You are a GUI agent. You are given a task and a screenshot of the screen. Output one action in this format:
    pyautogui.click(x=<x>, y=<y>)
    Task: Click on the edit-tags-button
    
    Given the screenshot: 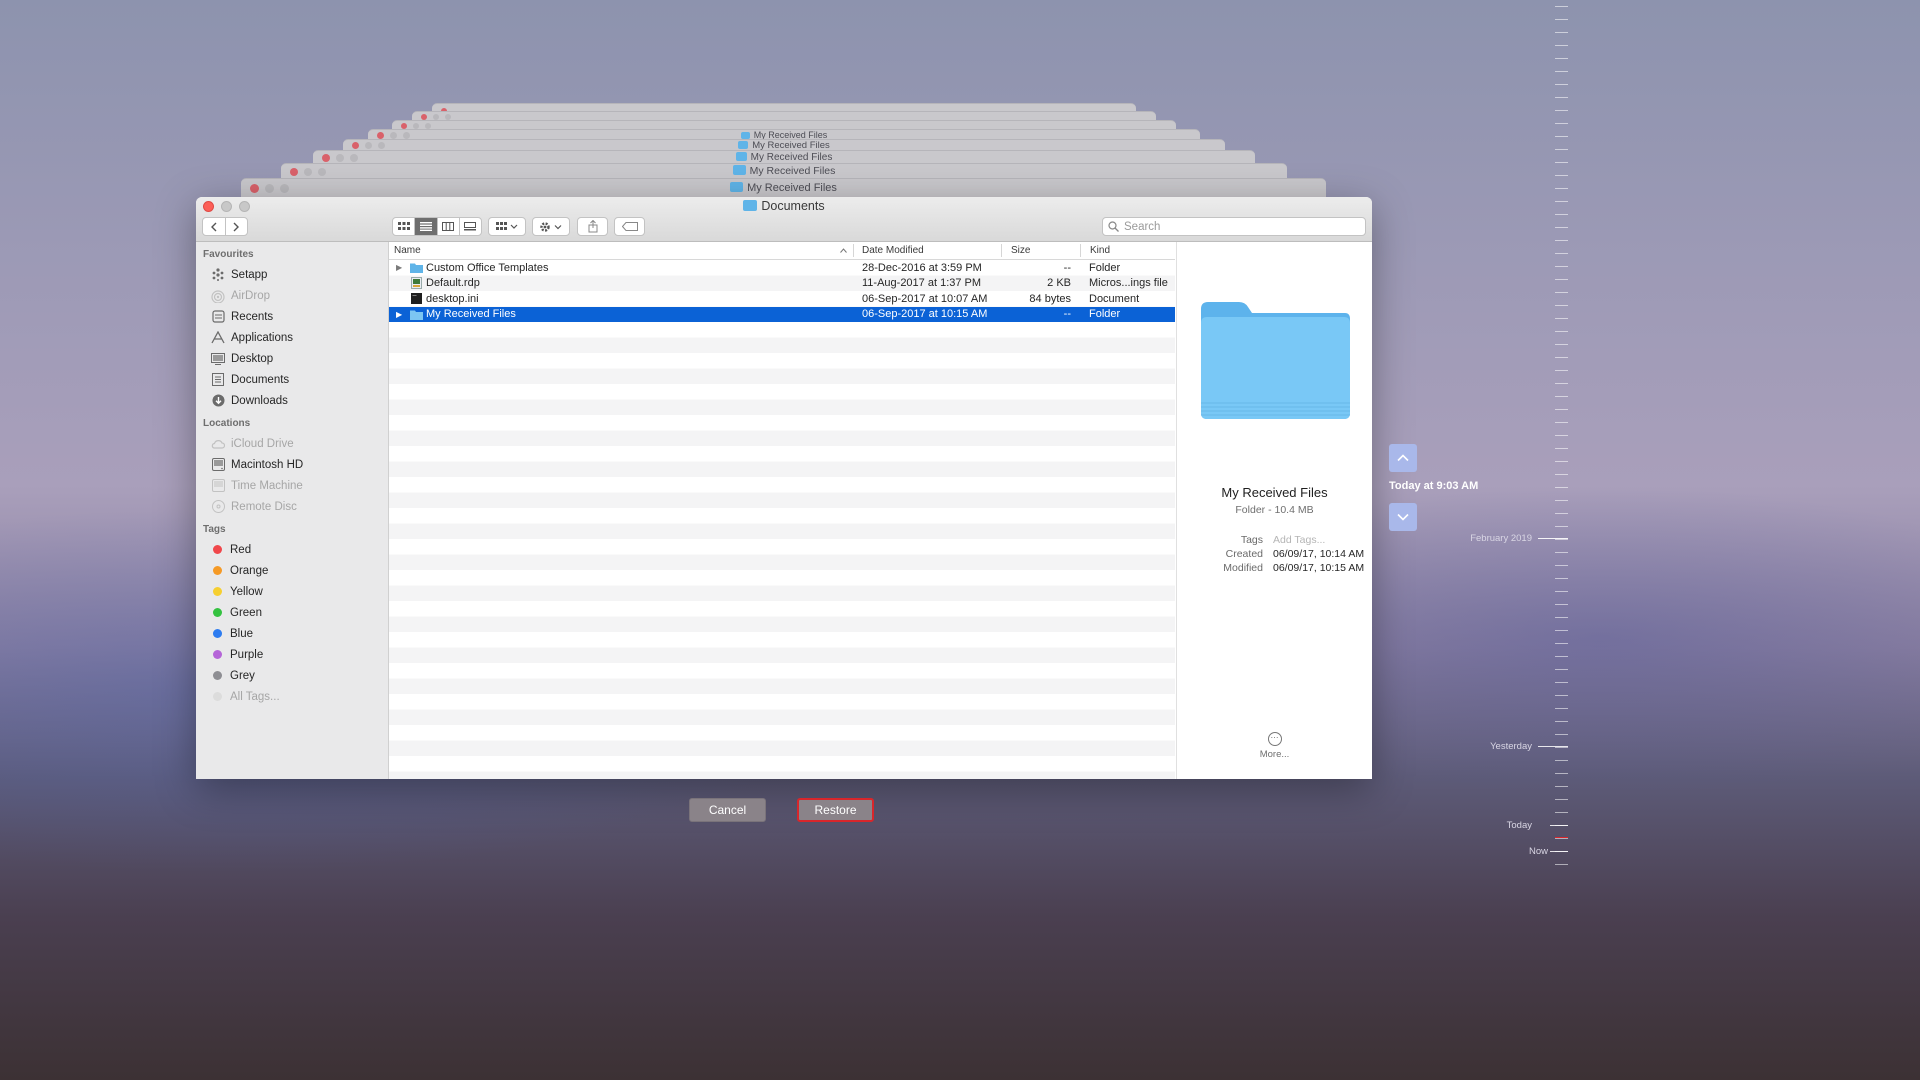 What is the action you would take?
    pyautogui.click(x=629, y=226)
    